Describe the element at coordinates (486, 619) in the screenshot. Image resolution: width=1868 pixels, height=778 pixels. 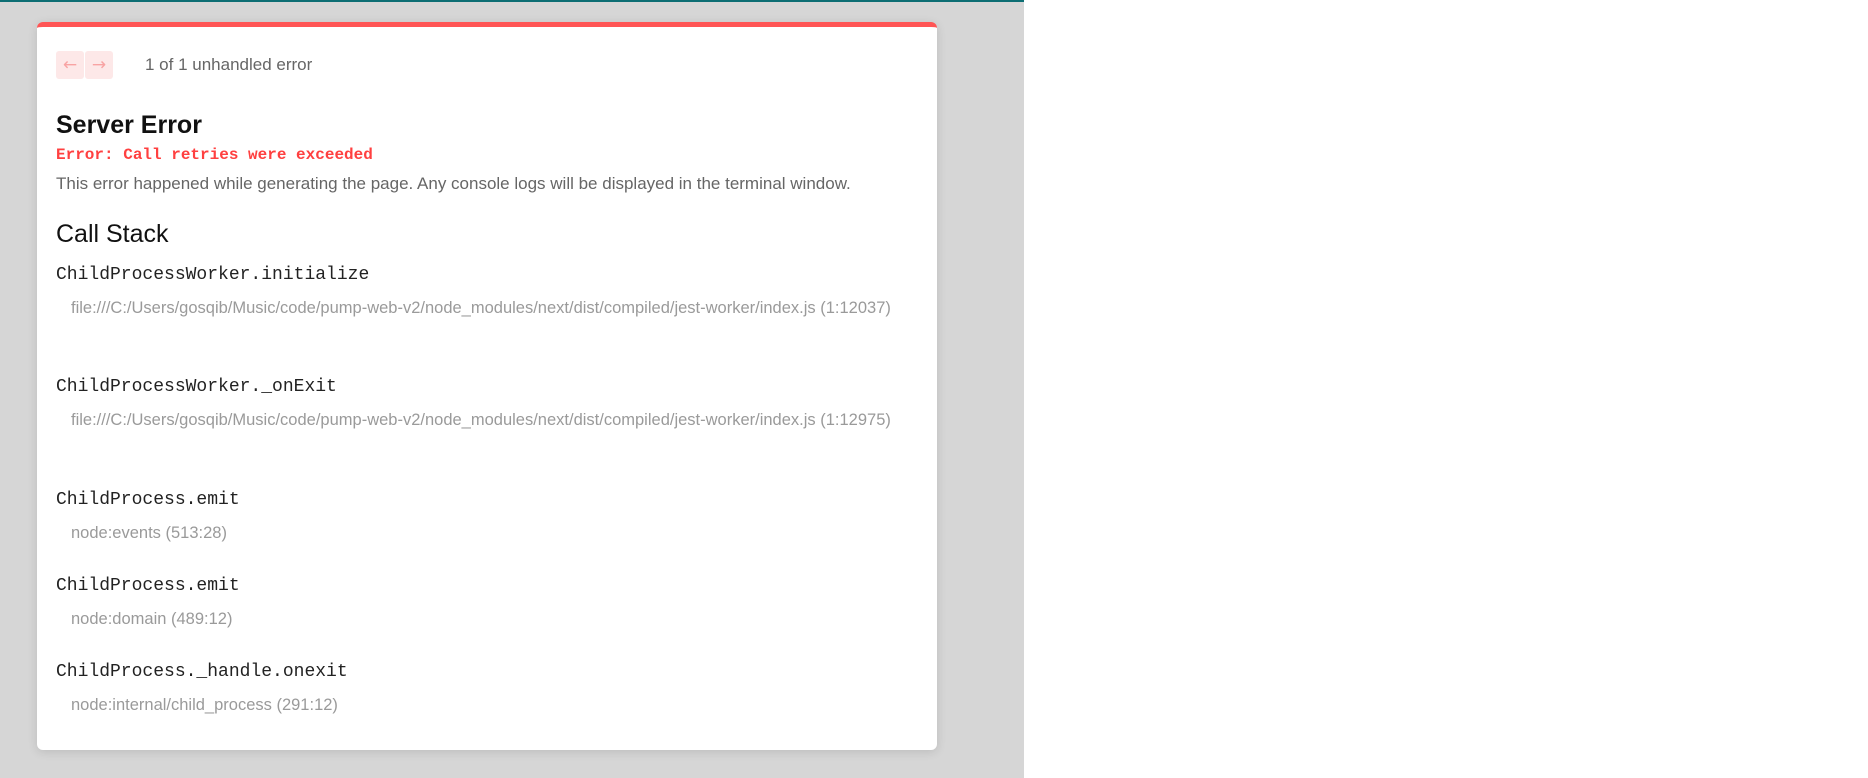
I see `frame-location: node:domain (489:12)` at that location.